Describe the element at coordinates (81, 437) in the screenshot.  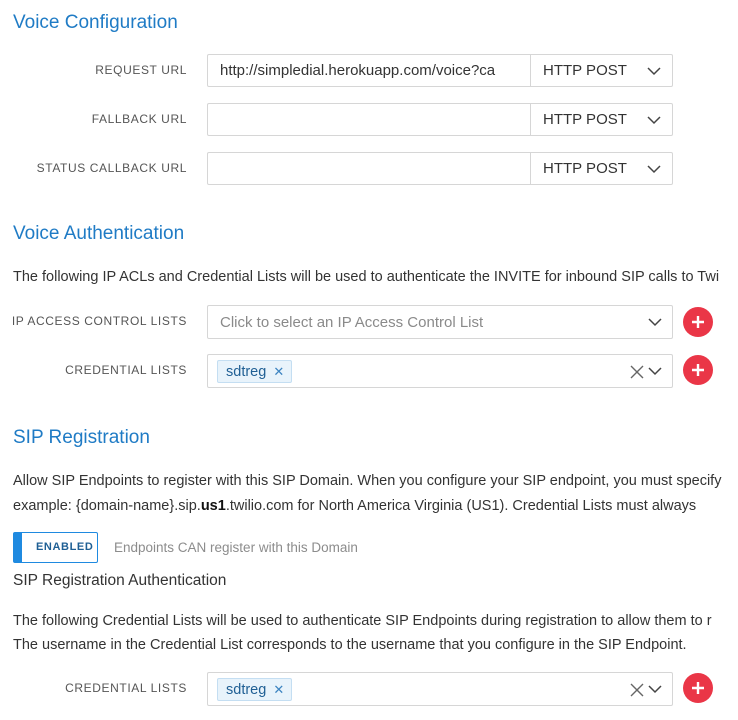
I see `sip-registration-title: SIP Registration` at that location.